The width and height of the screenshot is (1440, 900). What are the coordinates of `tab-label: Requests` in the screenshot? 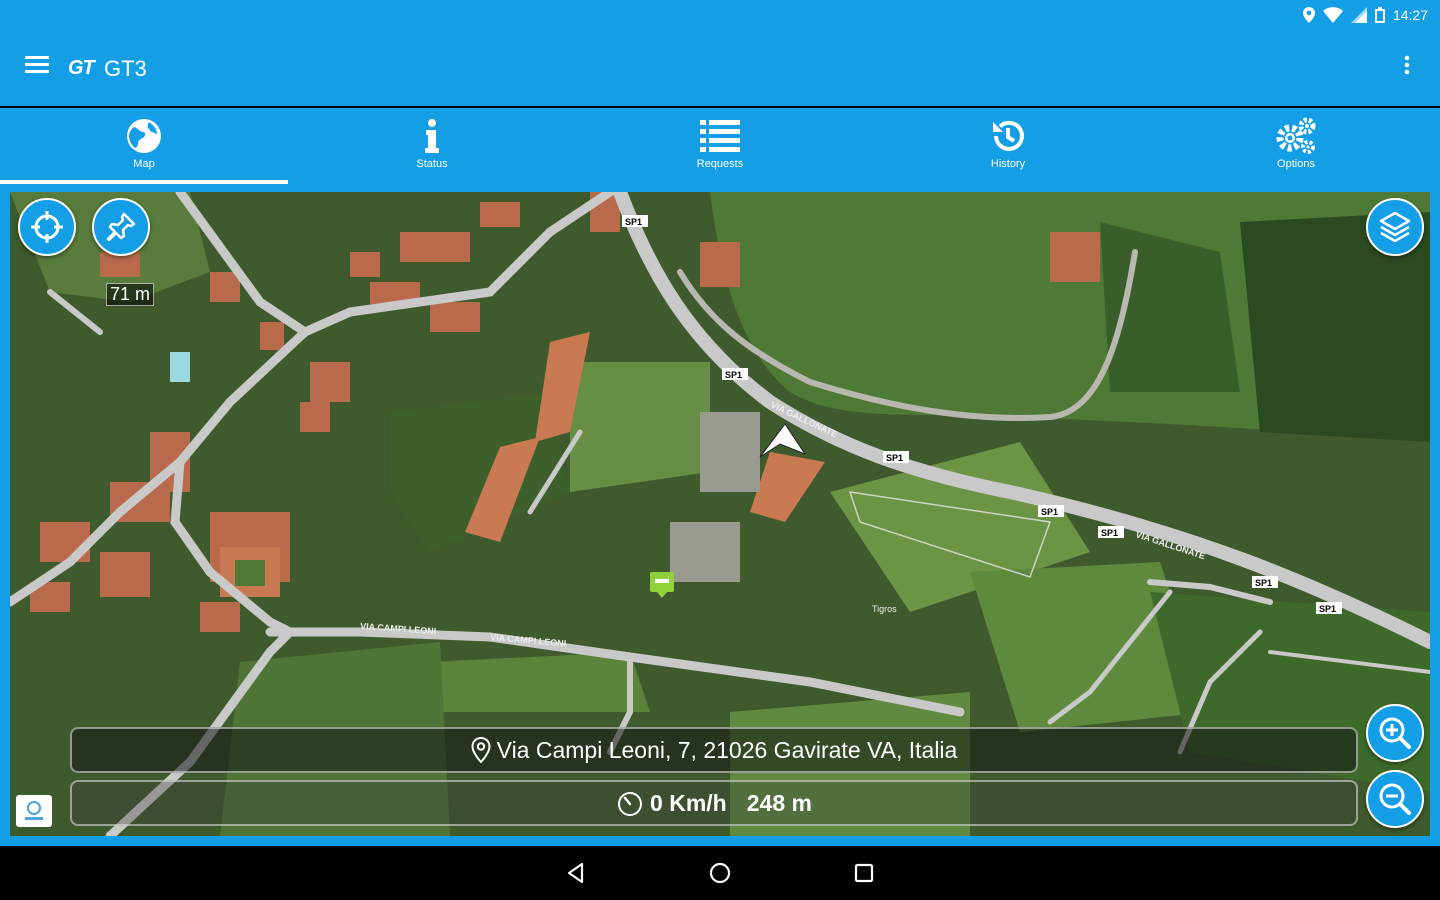 It's located at (720, 164).